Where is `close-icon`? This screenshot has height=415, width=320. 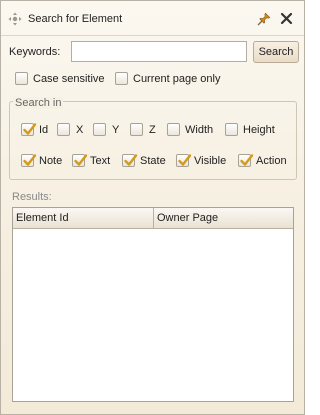 close-icon is located at coordinates (286, 18).